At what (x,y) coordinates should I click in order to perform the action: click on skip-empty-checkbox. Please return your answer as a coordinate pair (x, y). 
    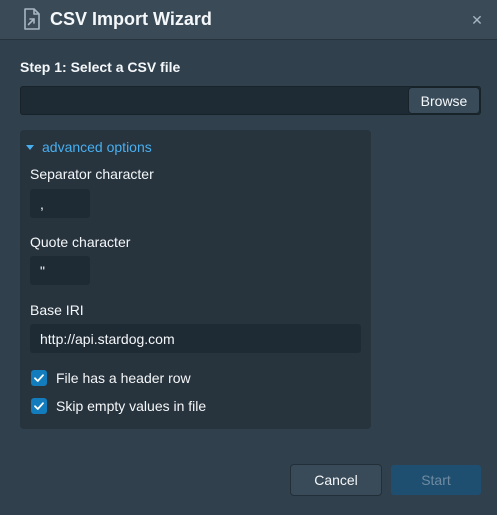
    Looking at the image, I should click on (39, 406).